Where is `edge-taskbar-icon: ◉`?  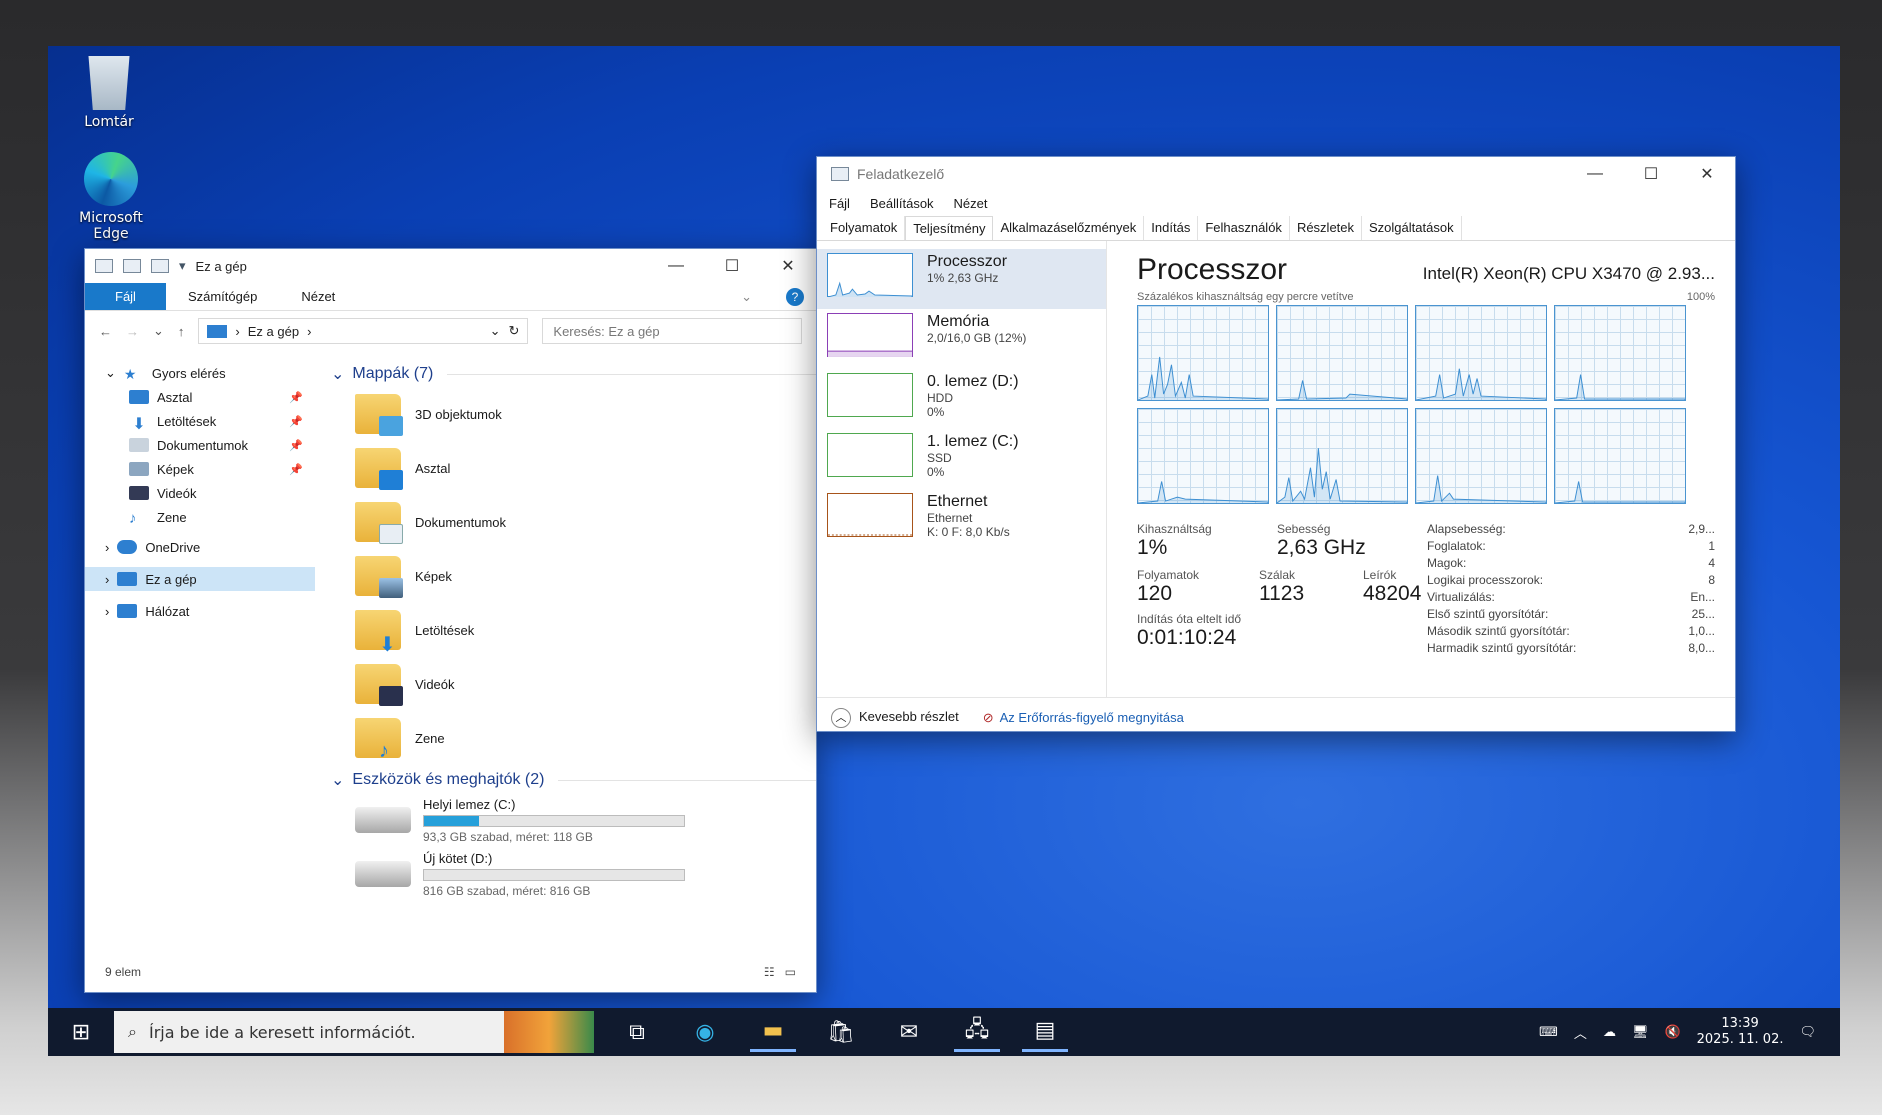
edge-taskbar-icon: ◉ is located at coordinates (705, 1032).